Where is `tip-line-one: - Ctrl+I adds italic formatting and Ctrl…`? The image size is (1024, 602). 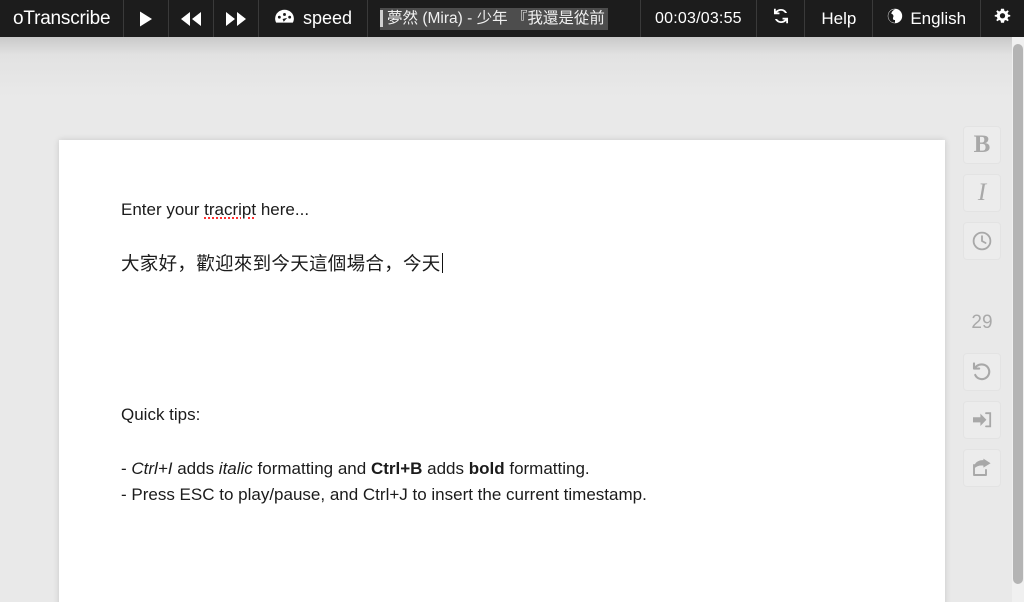 tip-line-one: - Ctrl+I adds italic formatting and Ctrl… is located at coordinates (503, 469).